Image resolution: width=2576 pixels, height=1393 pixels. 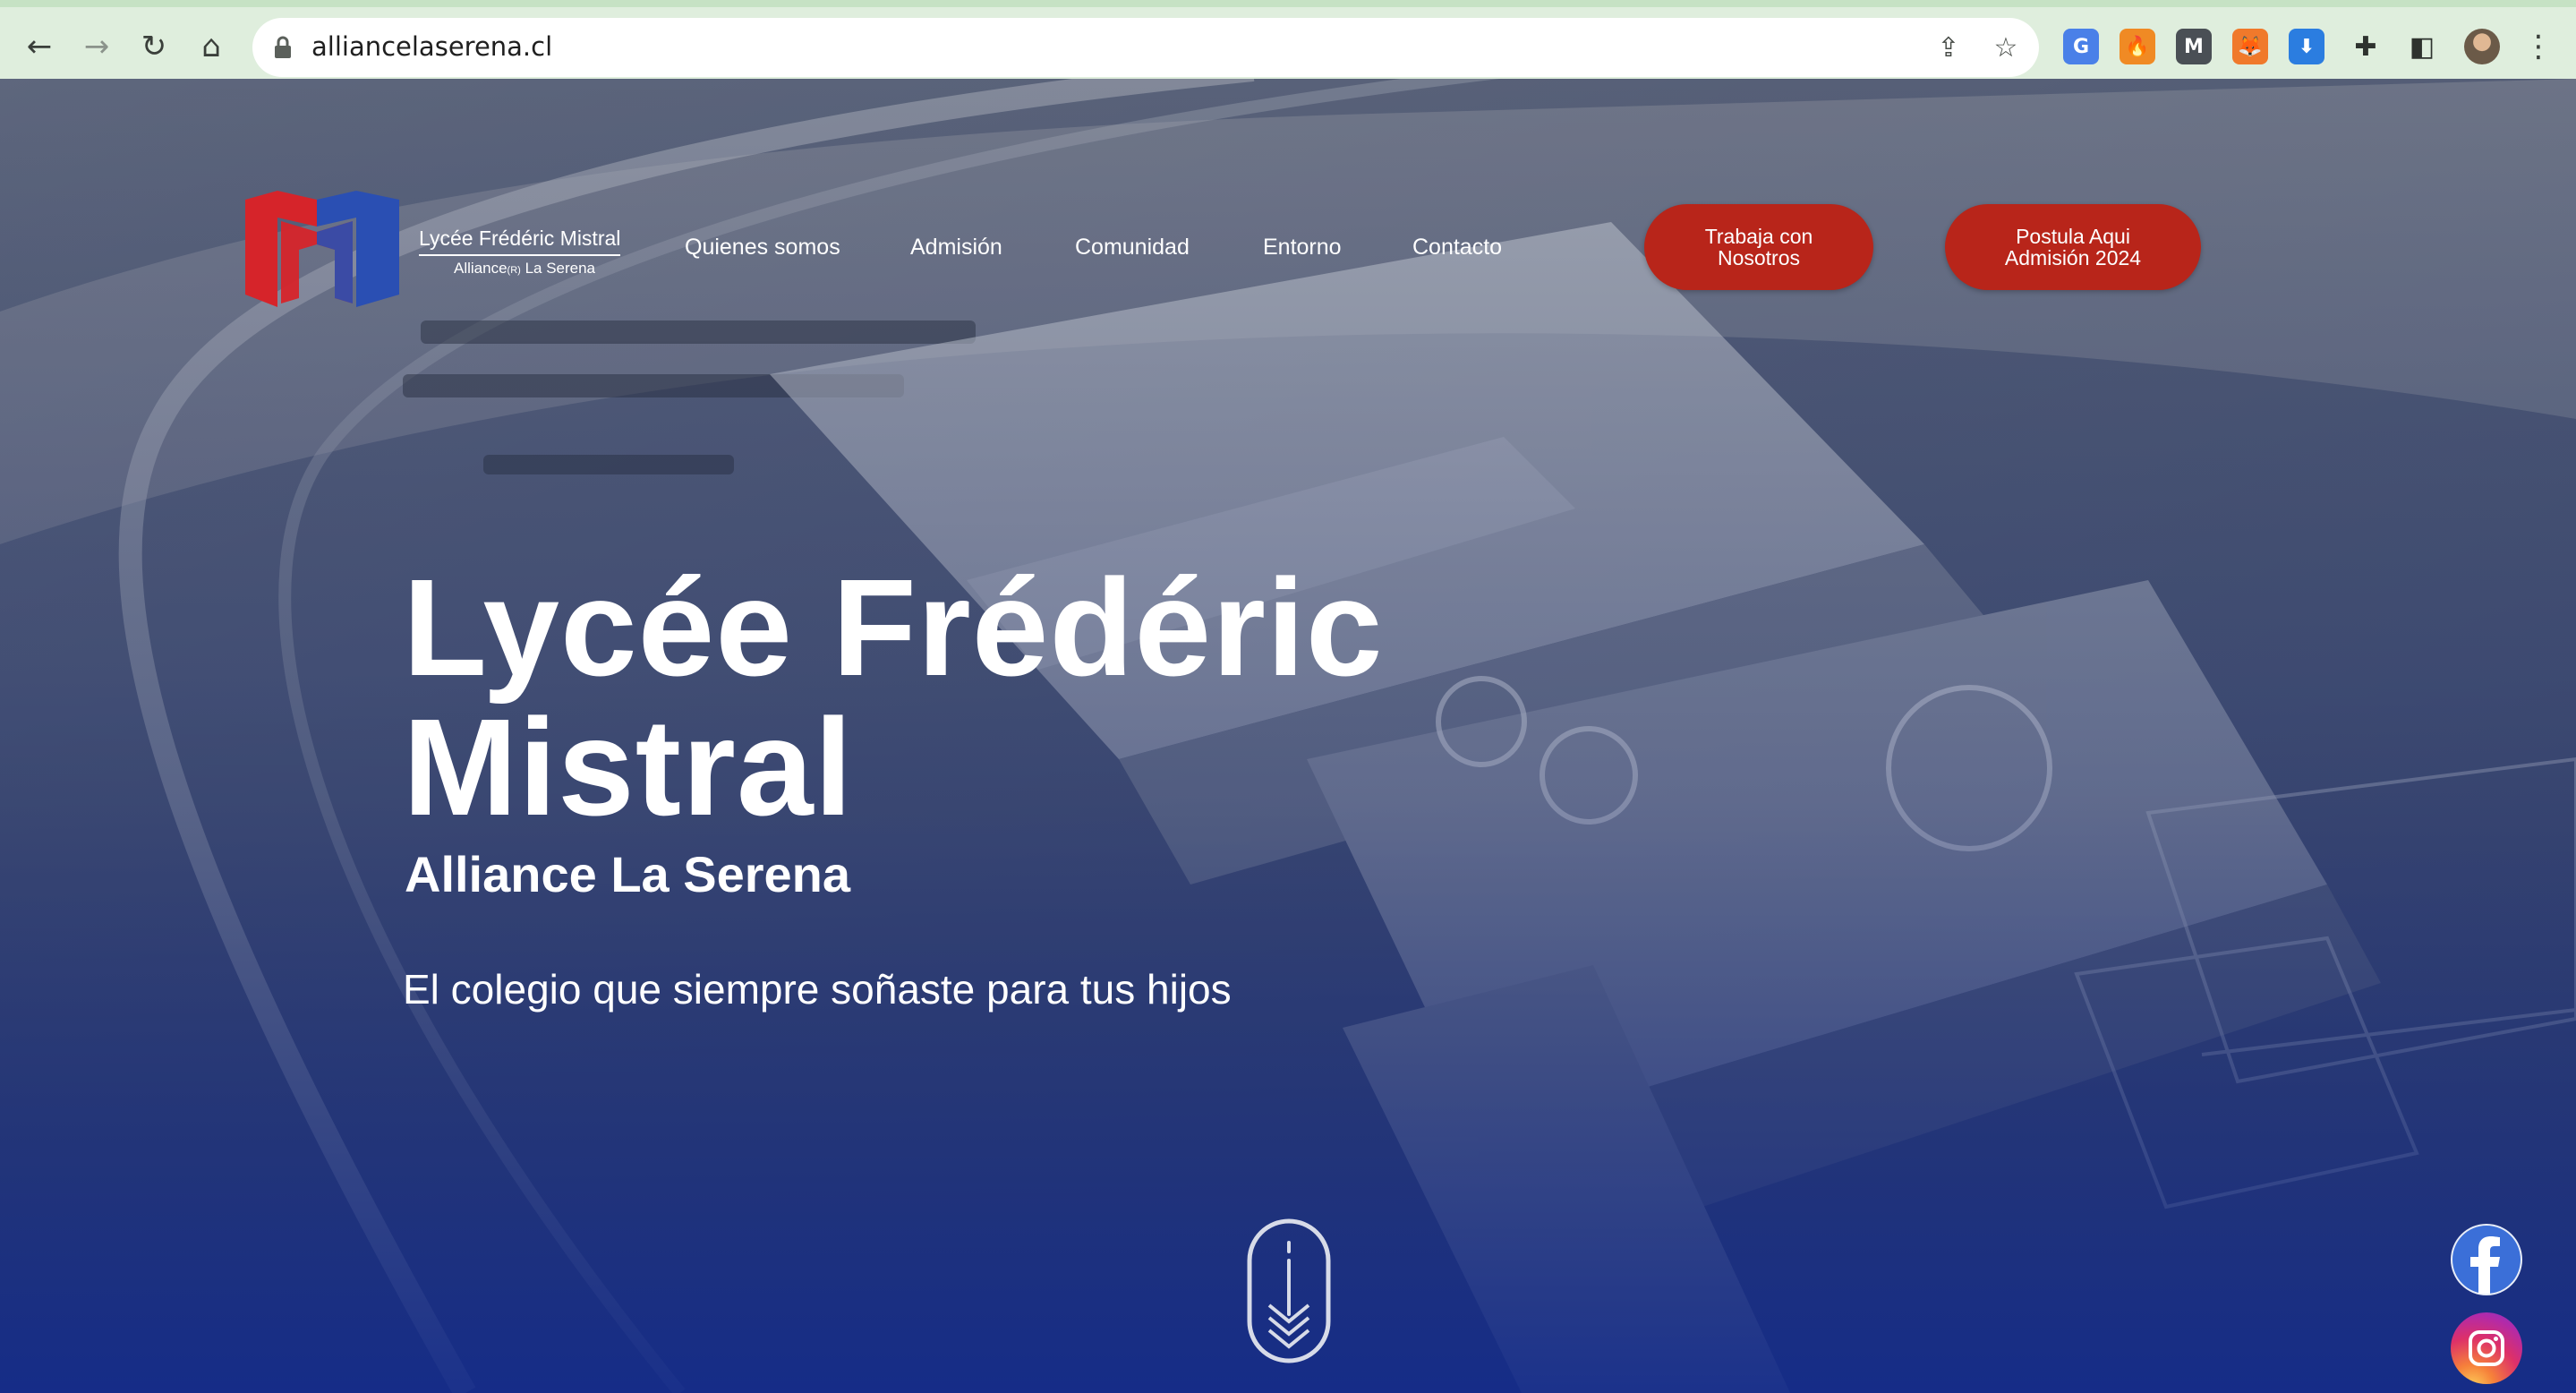 I want to click on nav-entorno: Entorno, so click(x=1302, y=248).